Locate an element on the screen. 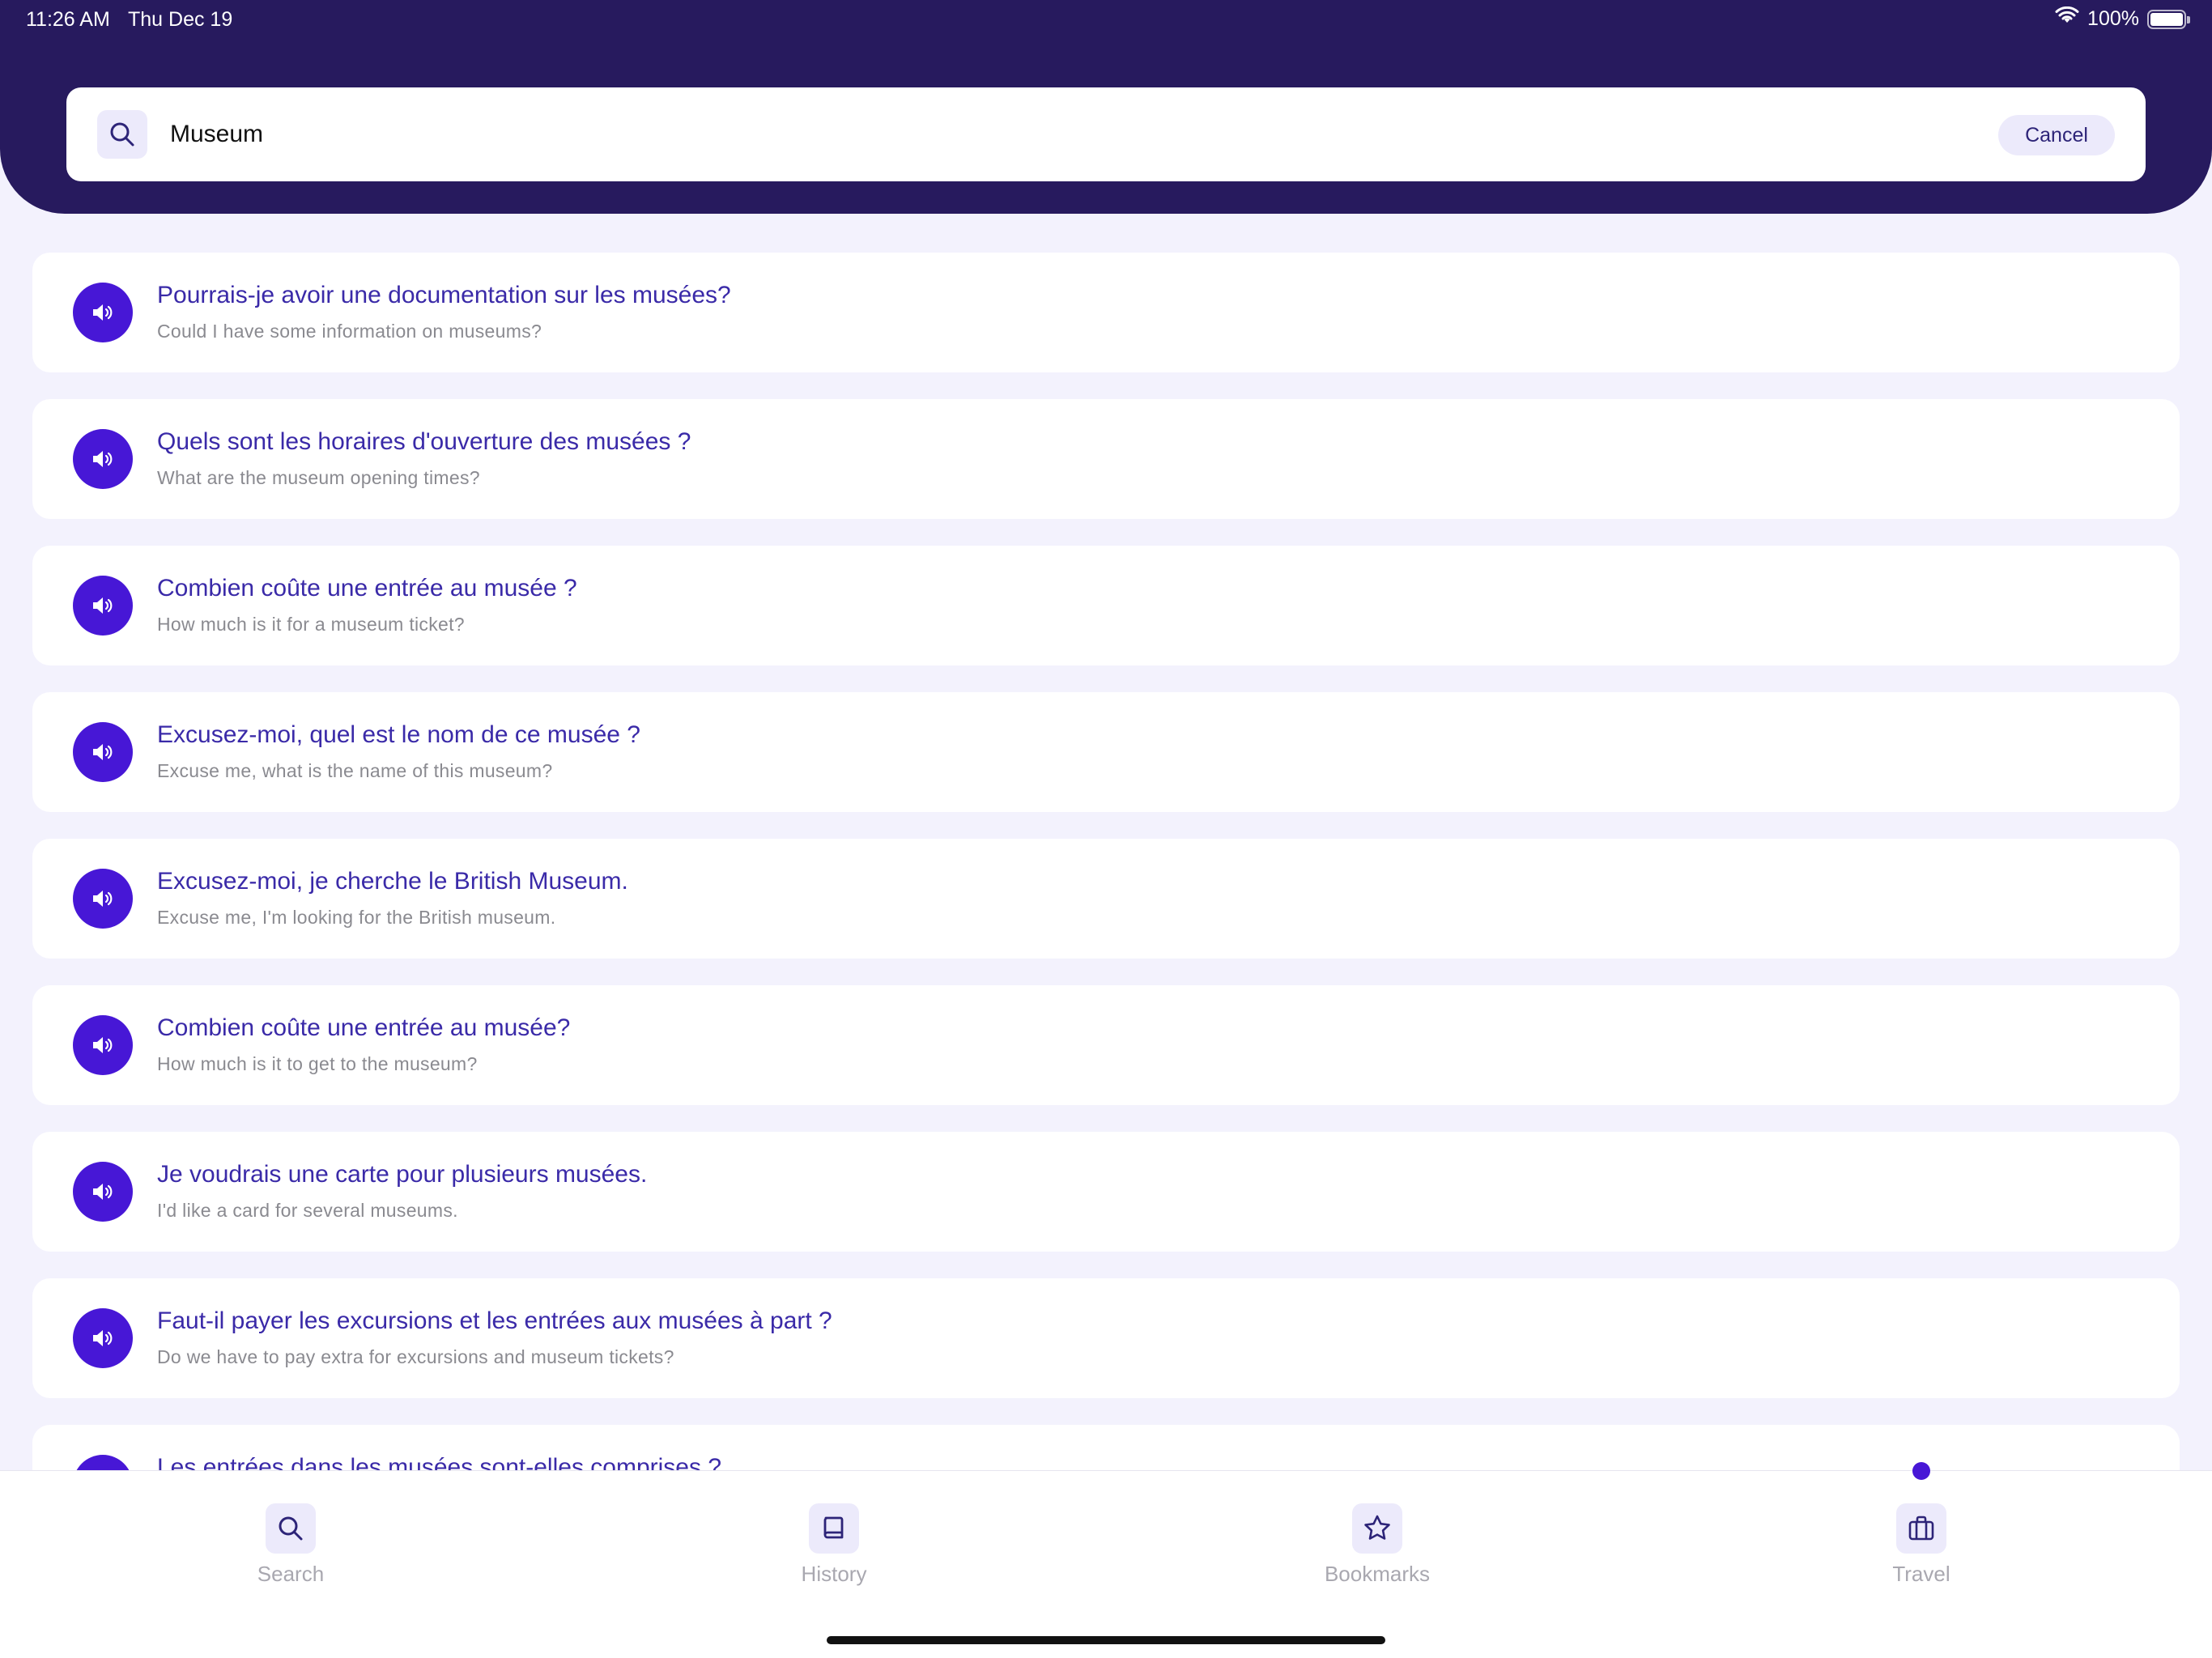  tab-travel: Travel is located at coordinates (1921, 1552).